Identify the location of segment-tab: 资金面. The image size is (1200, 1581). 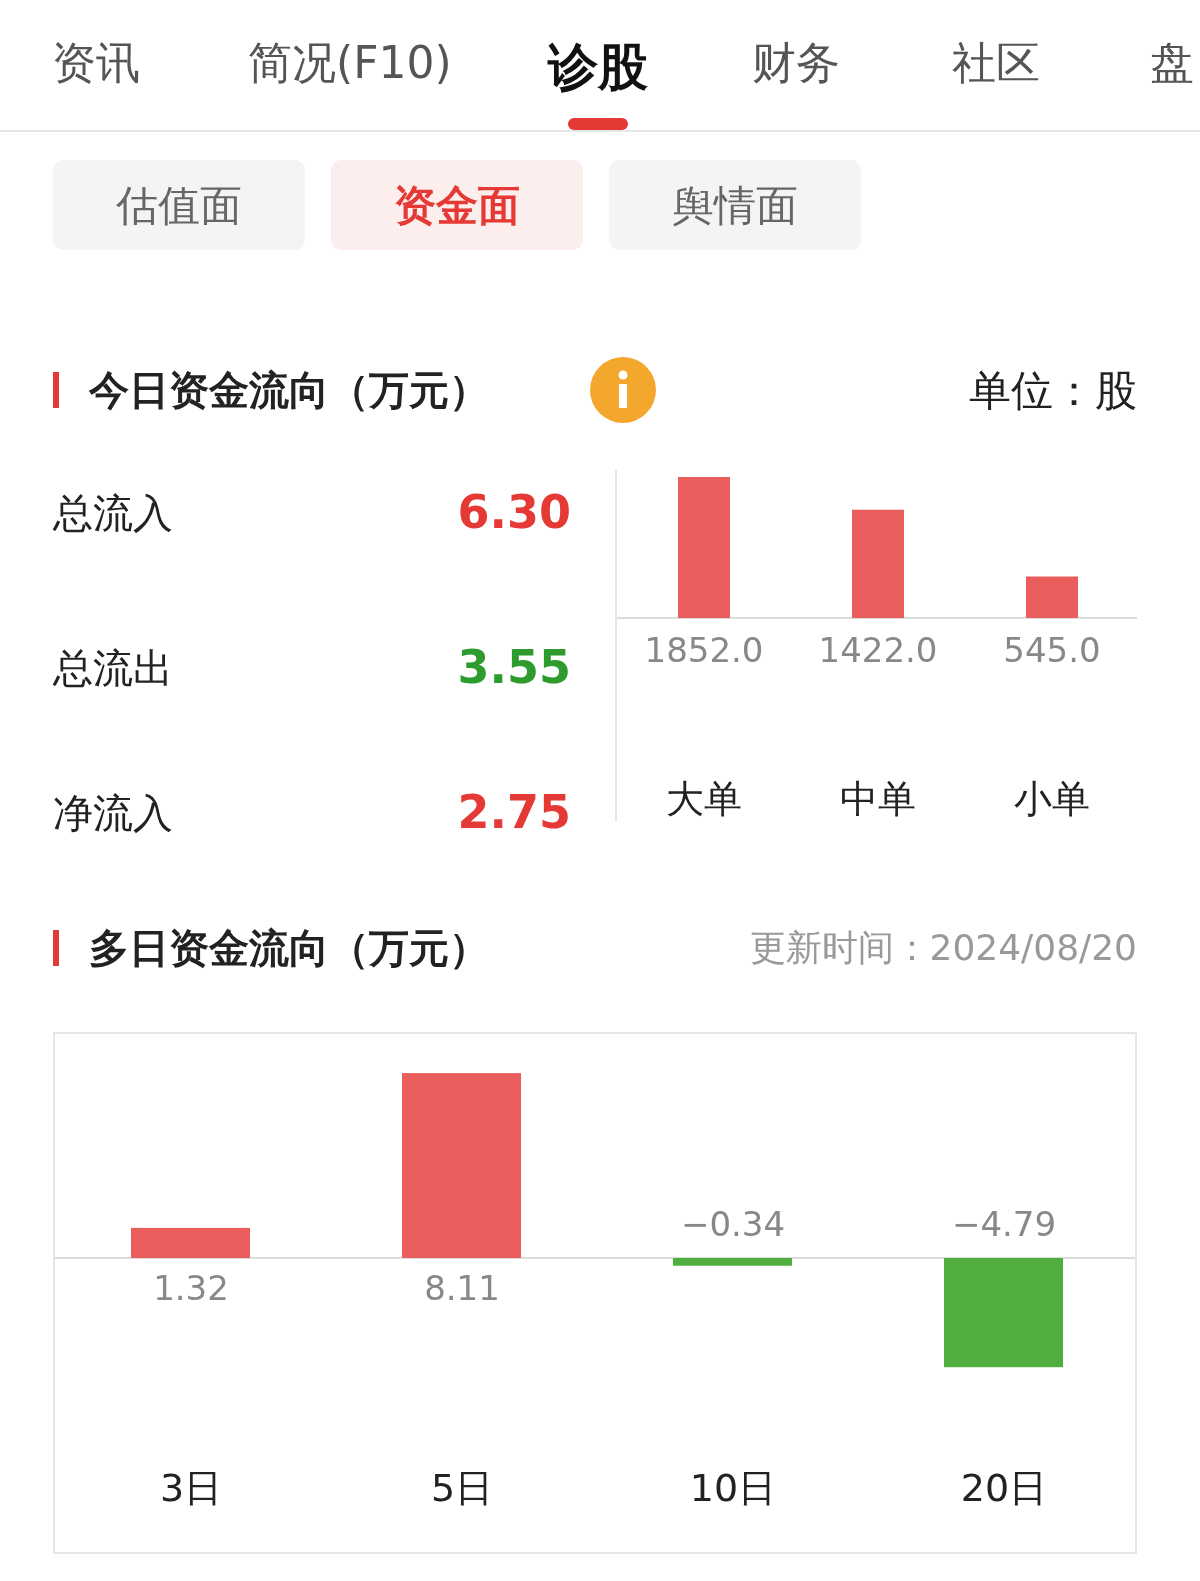
(457, 205).